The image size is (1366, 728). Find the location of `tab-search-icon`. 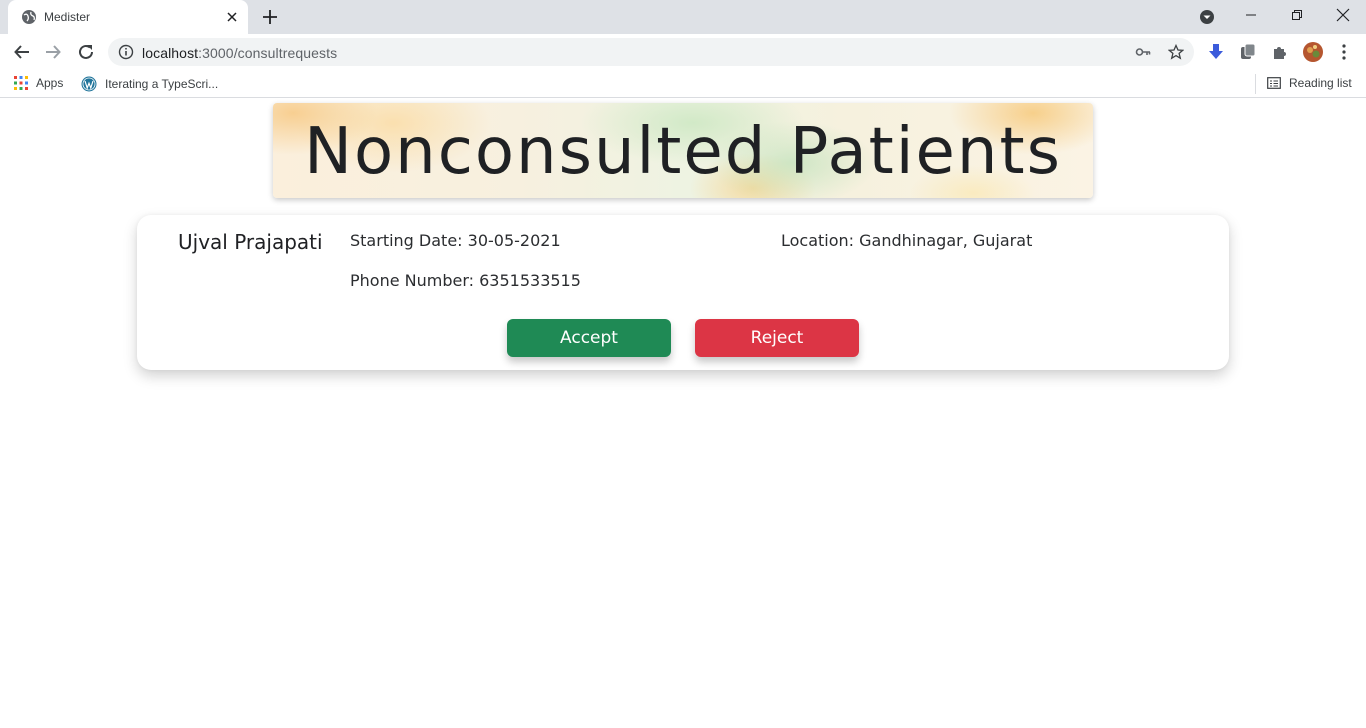

tab-search-icon is located at coordinates (1207, 17).